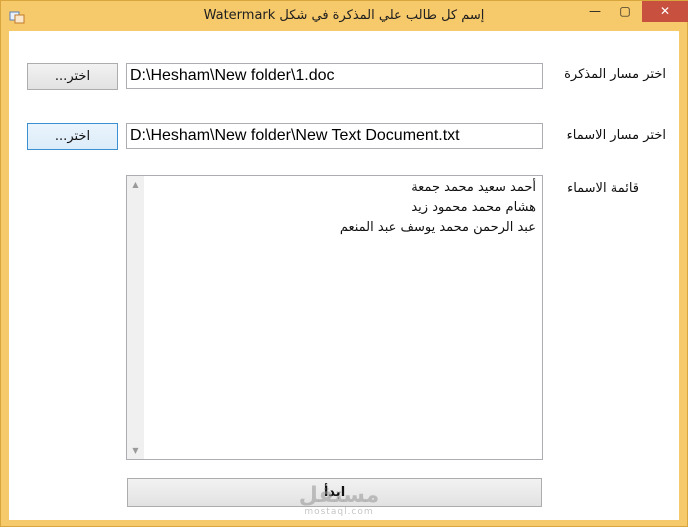  Describe the element at coordinates (616, 135) in the screenshot. I see `names-path-label: اختر مسار الاسماء` at that location.